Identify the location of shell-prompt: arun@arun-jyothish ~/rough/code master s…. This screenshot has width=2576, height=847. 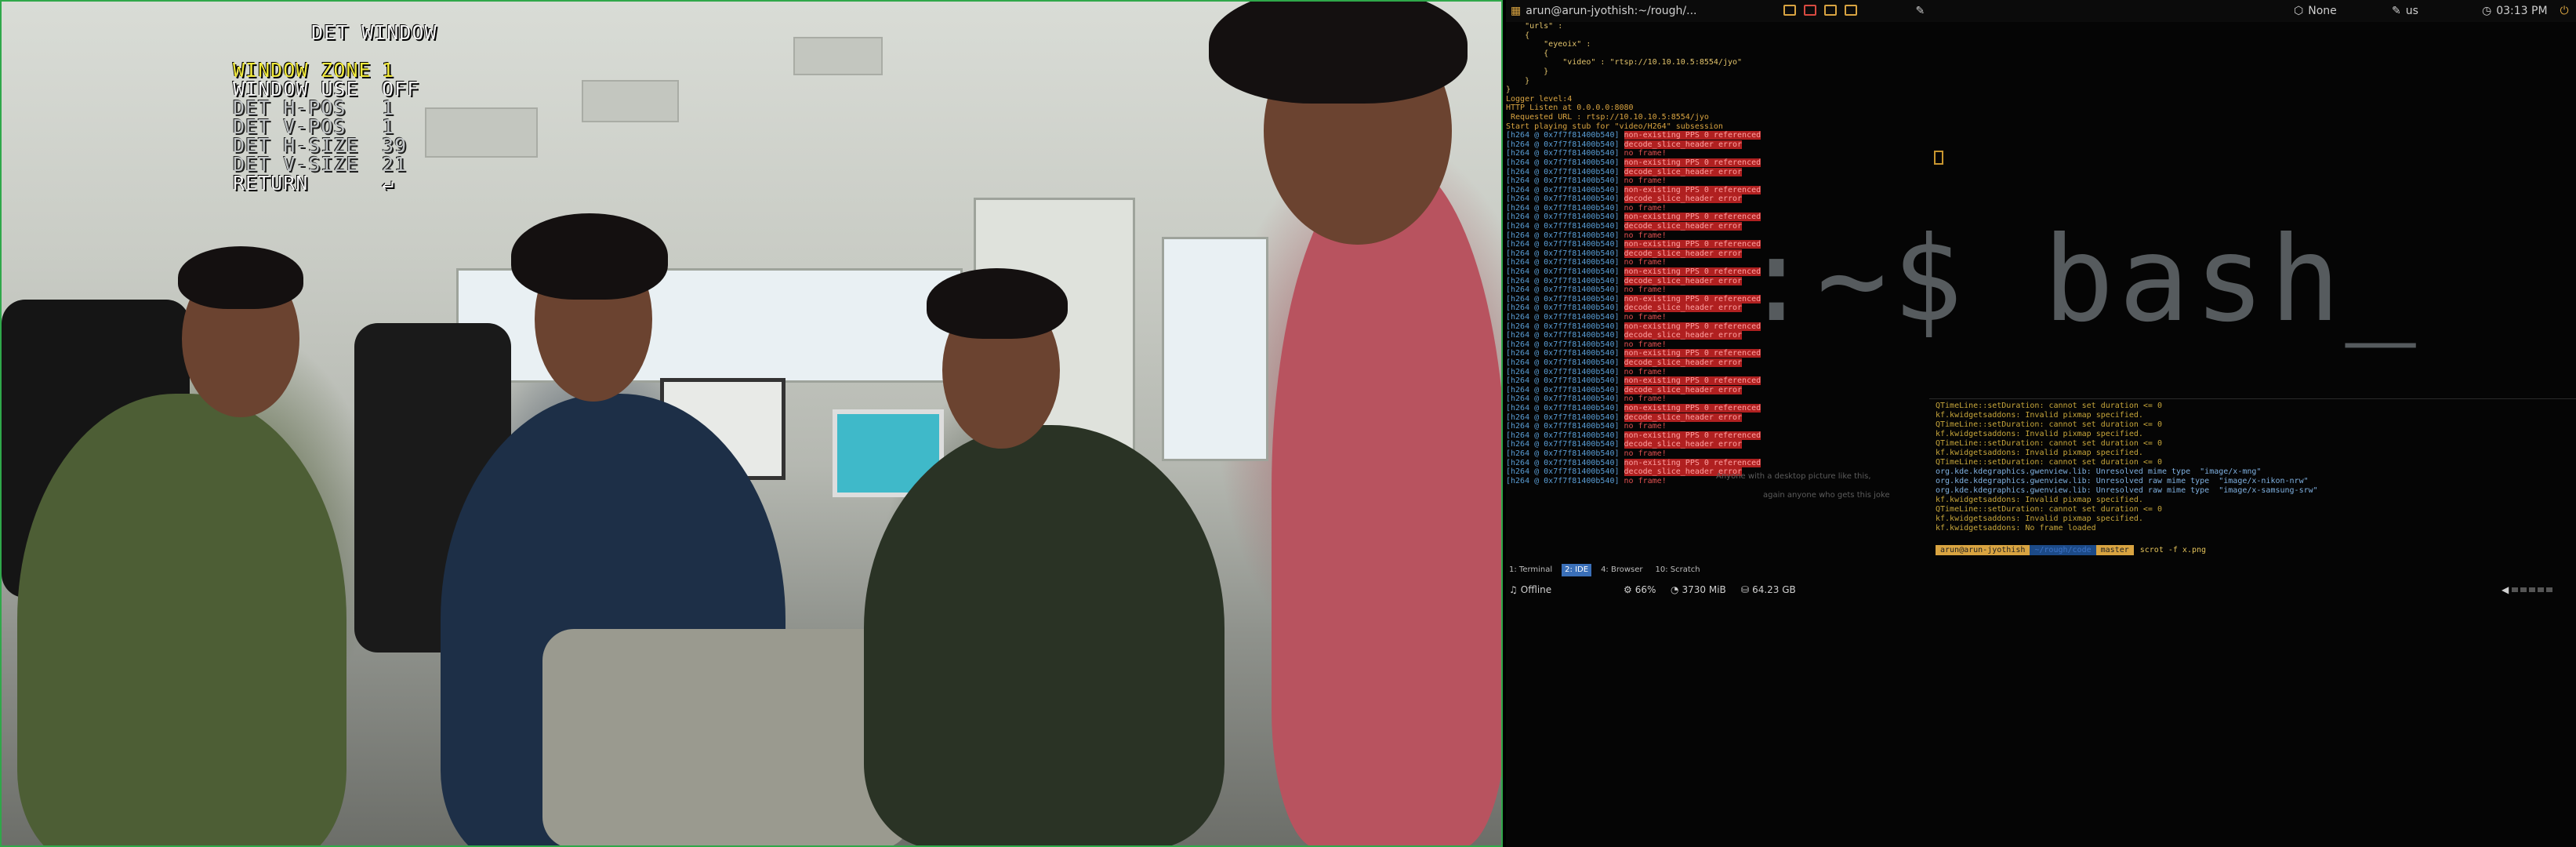
(2071, 550).